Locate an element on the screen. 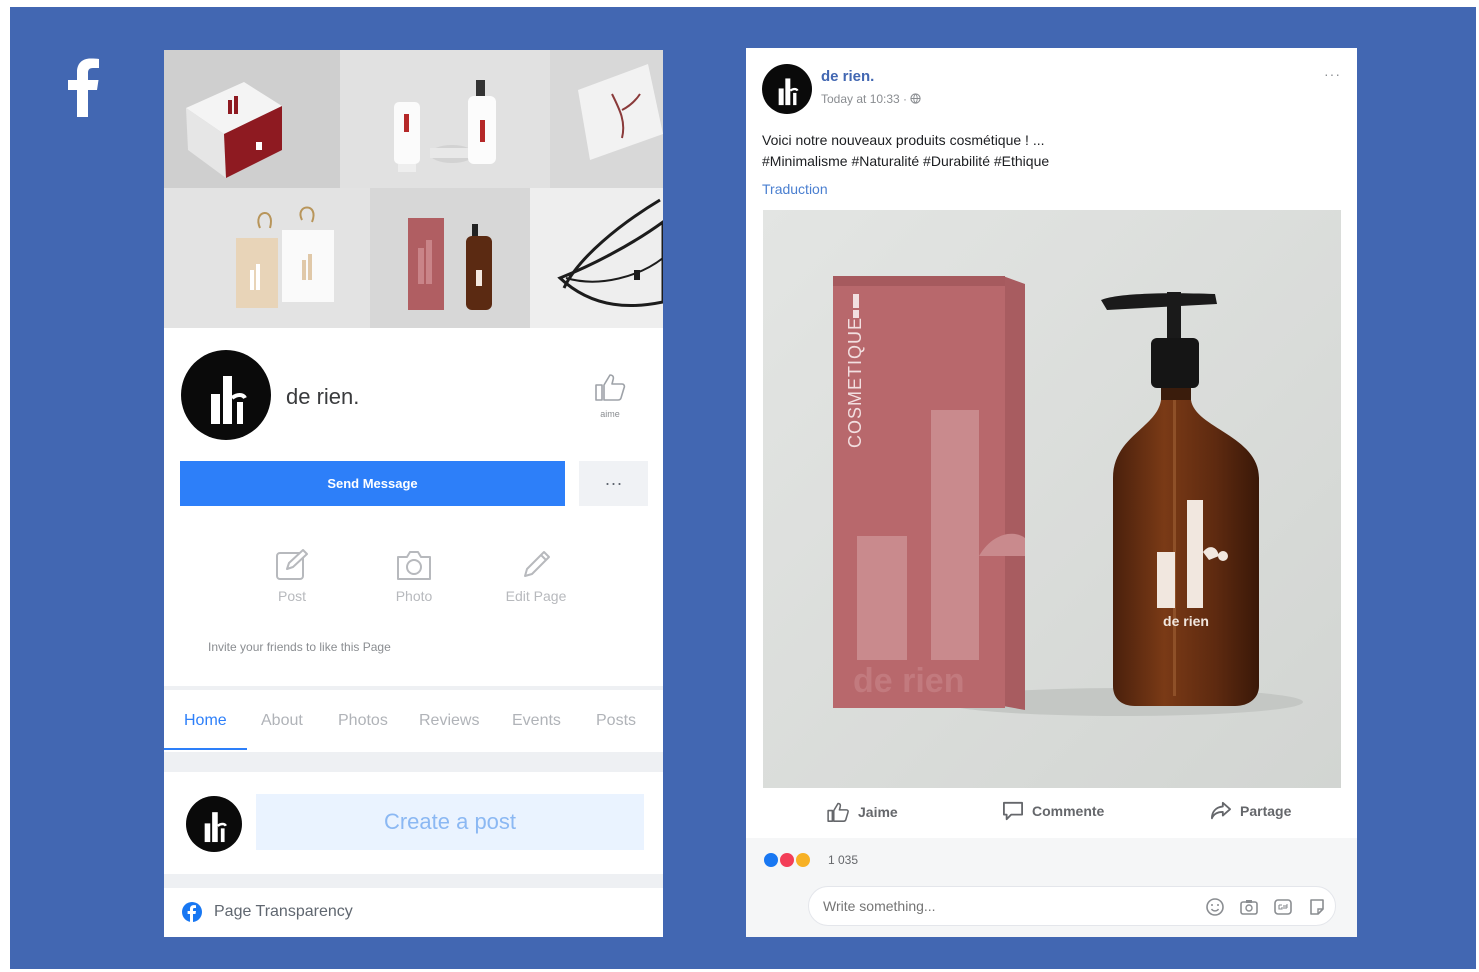 Image resolution: width=1479 pixels, height=972 pixels. gif-icon is located at coordinates (1283, 907).